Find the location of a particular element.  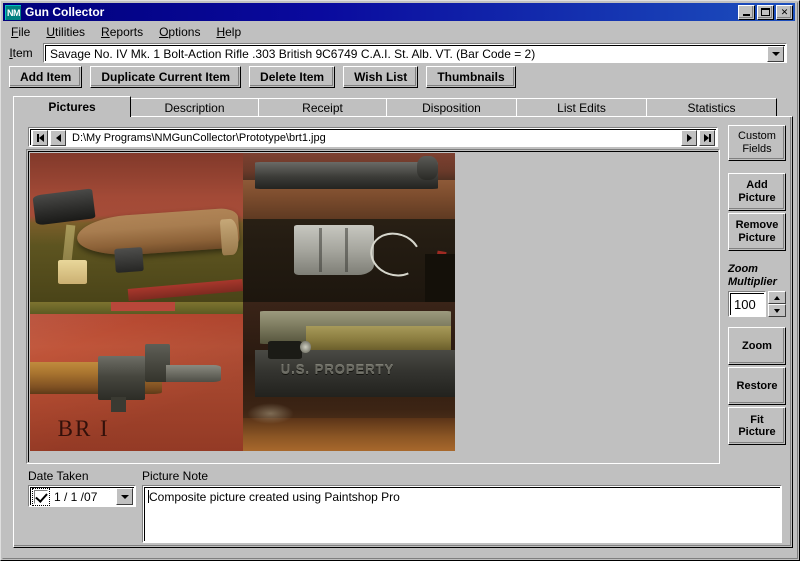

tab-statistics: Statistics is located at coordinates (711, 107).